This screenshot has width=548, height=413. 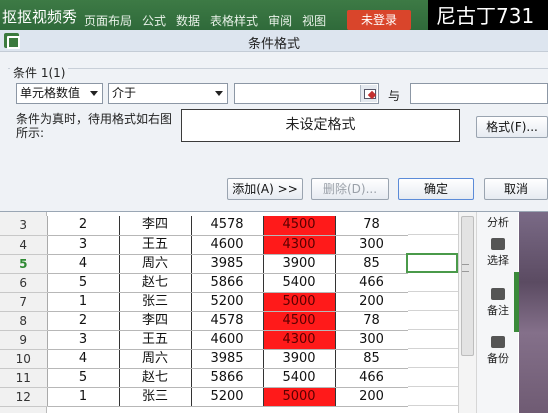 I want to click on side-item-note: 备注, so click(x=498, y=303).